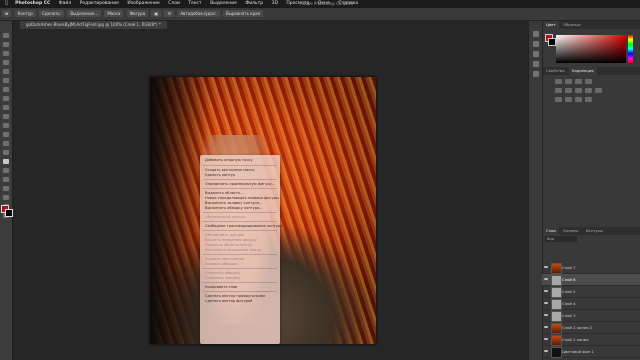  Describe the element at coordinates (536, 74) in the screenshot. I see `paragraph-panel-icon` at that location.